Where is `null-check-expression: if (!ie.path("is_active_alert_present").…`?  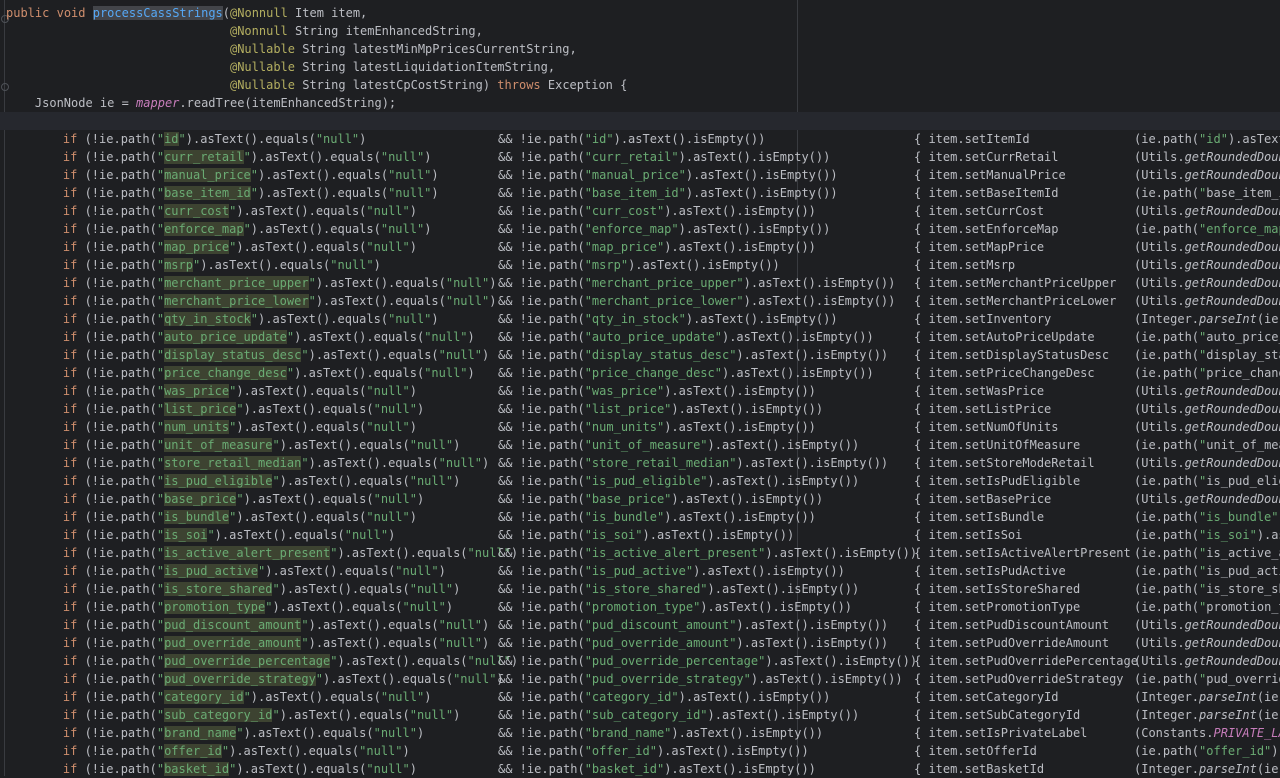 null-check-expression: if (!ie.path("is_active_alert_present").… is located at coordinates (290, 553).